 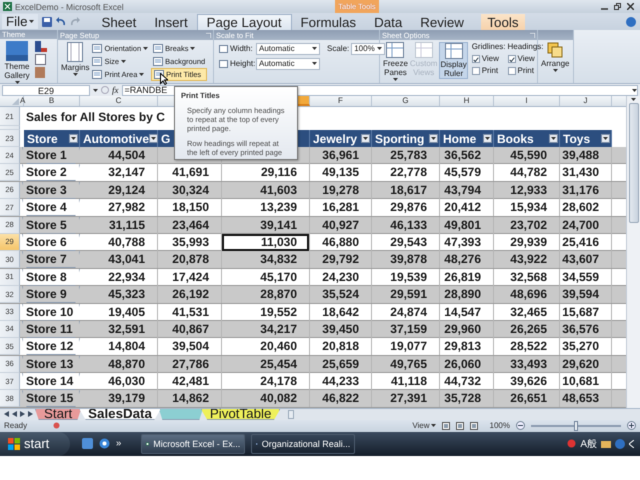 I want to click on table-cell: 16,281, so click(x=341, y=207).